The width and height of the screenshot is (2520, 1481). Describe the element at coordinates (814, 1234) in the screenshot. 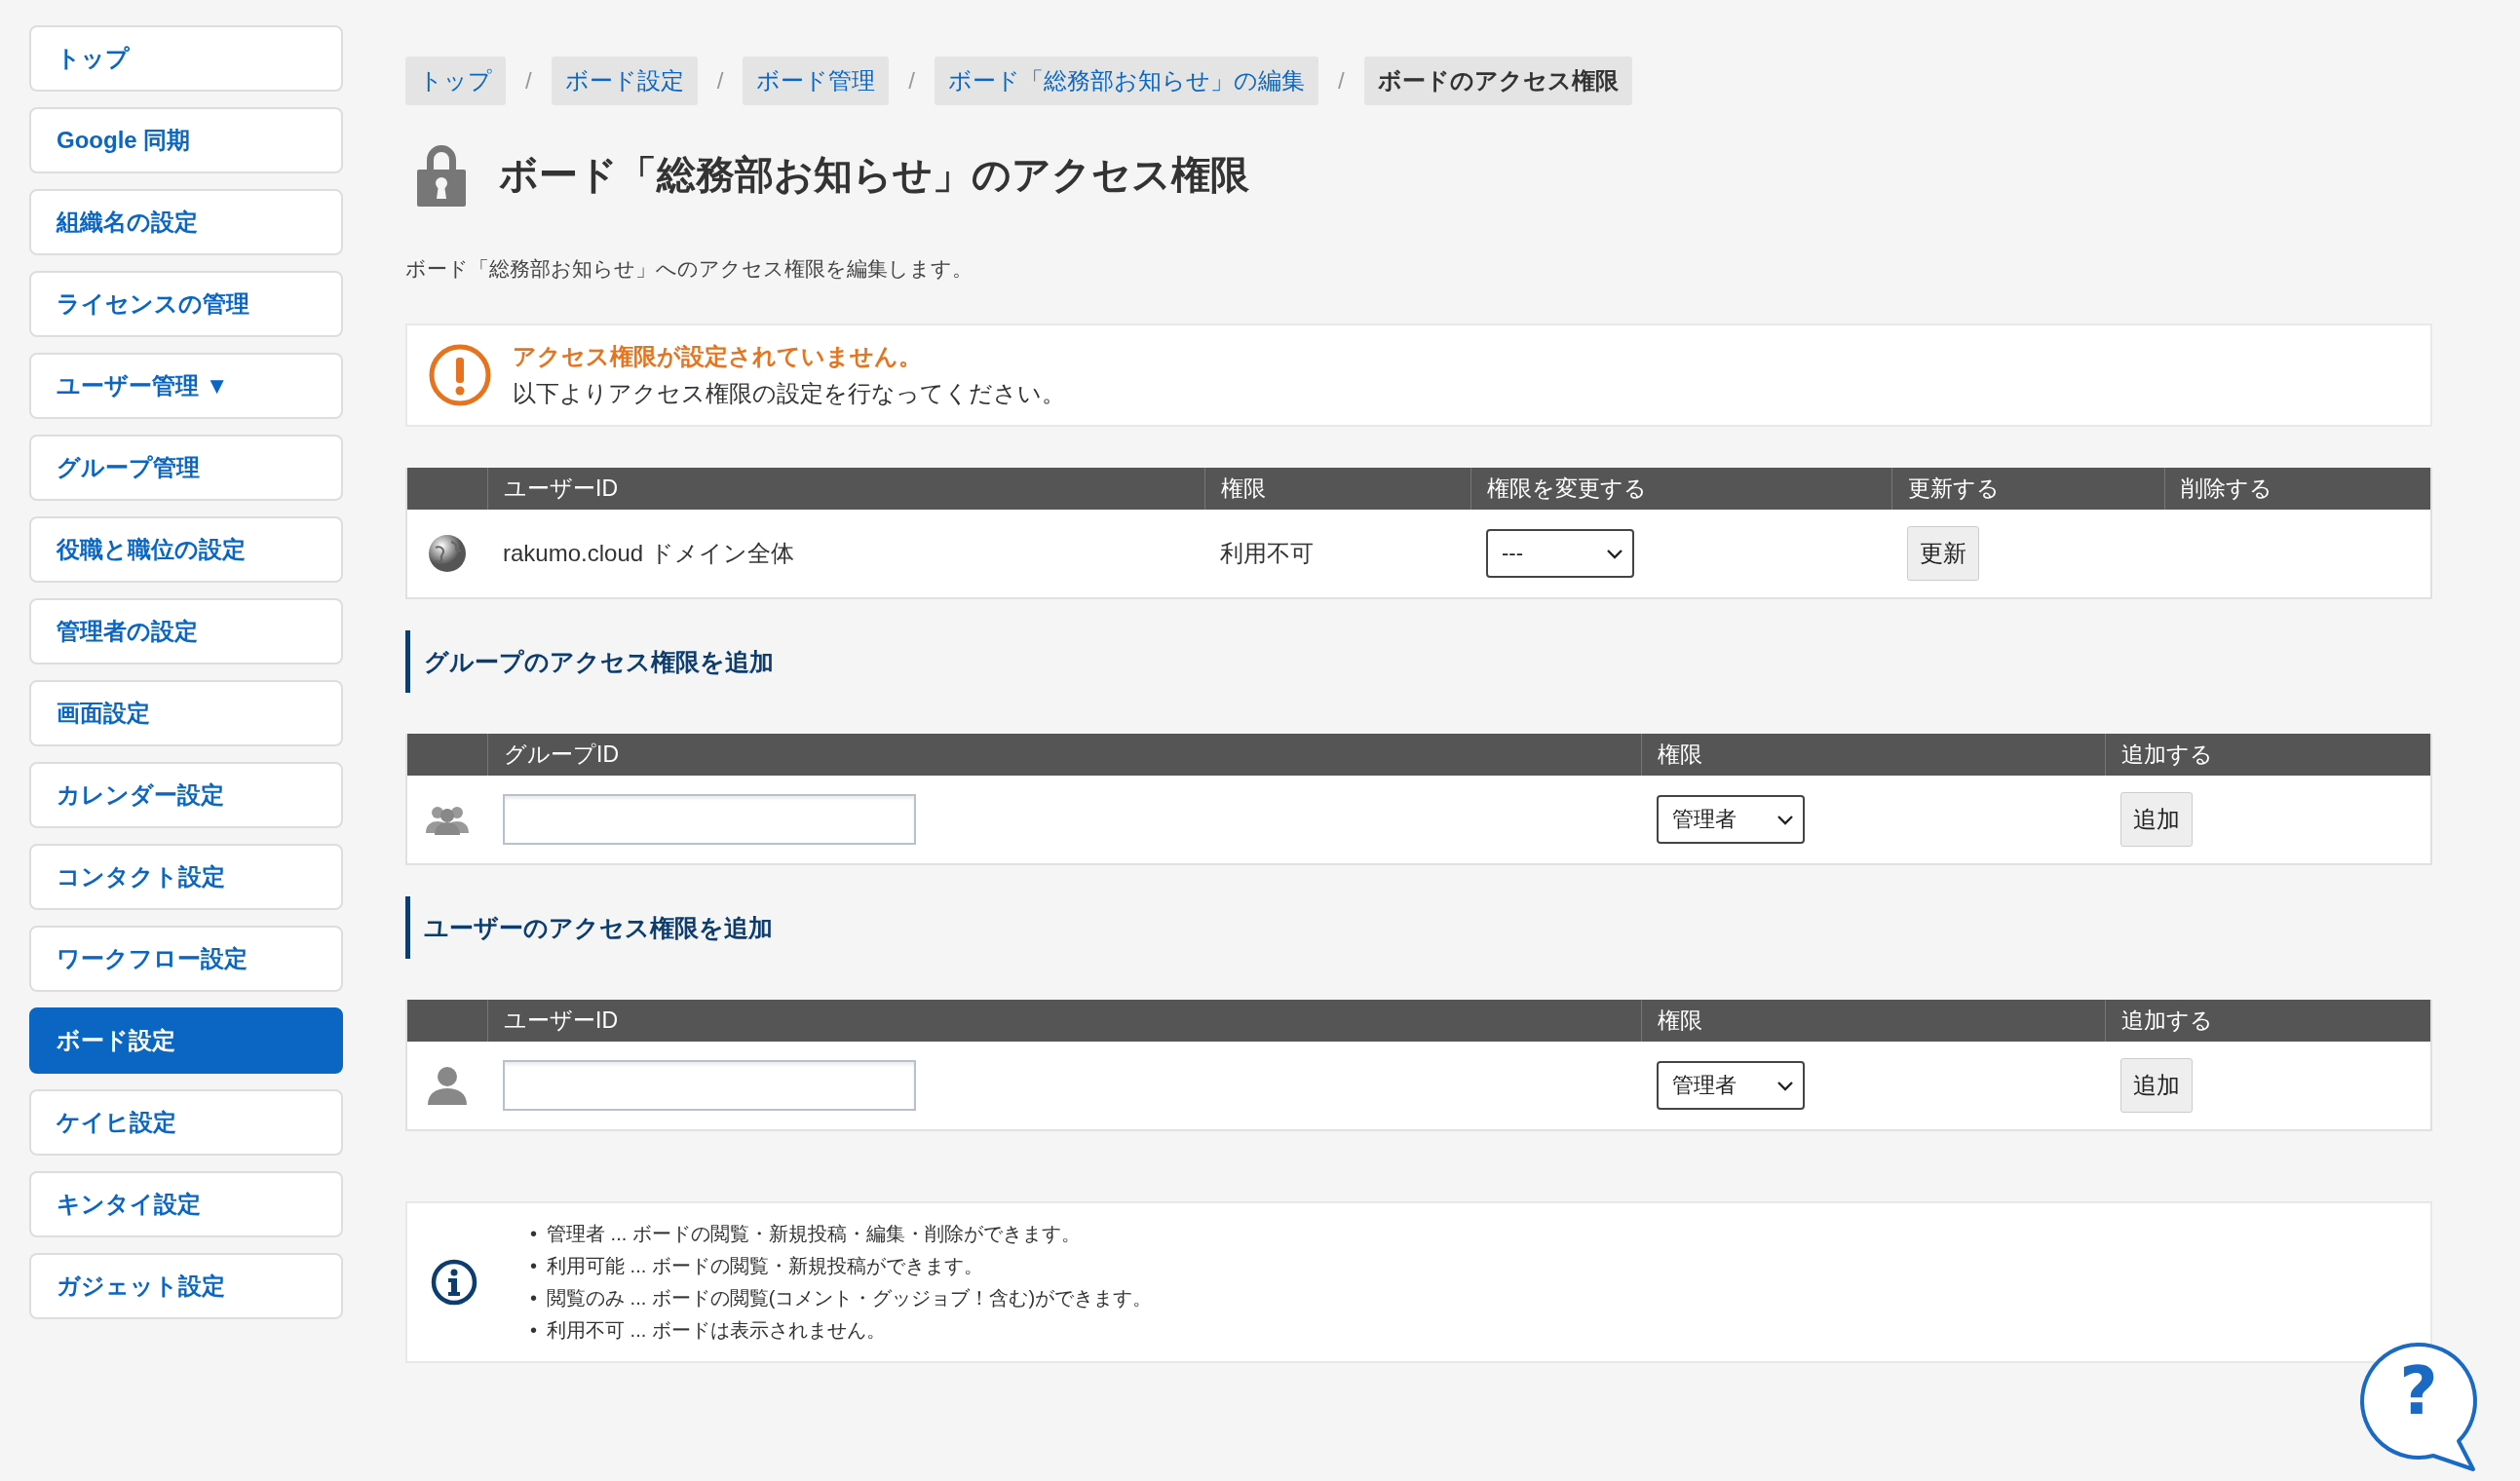

I see `info-text: 管理者 ... ボードの閲覧・新規投稿・編集・削除ができます。` at that location.